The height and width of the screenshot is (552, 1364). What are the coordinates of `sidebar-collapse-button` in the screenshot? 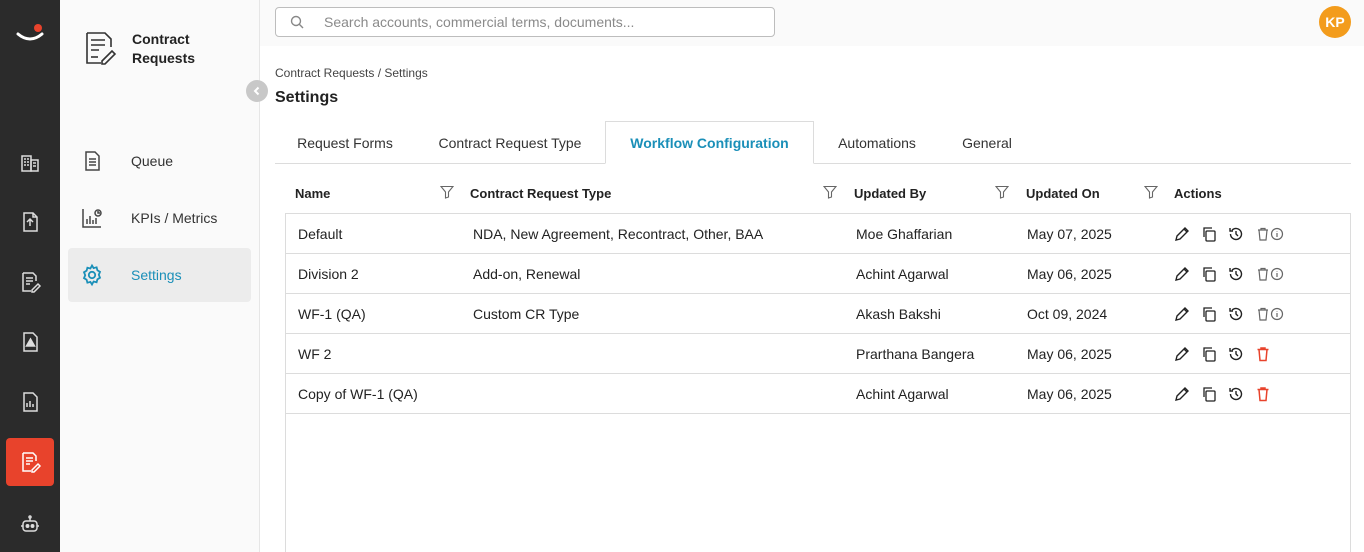 It's located at (257, 91).